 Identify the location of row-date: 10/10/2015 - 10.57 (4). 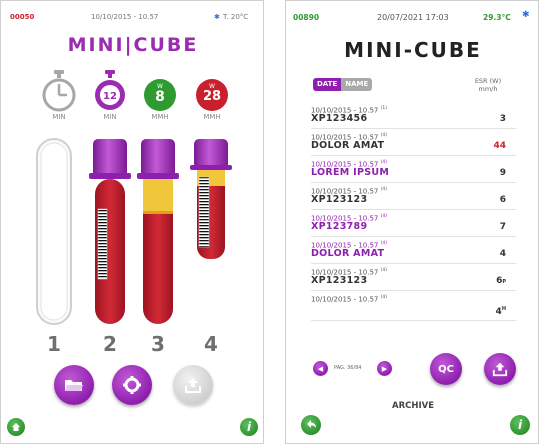
(349, 299).